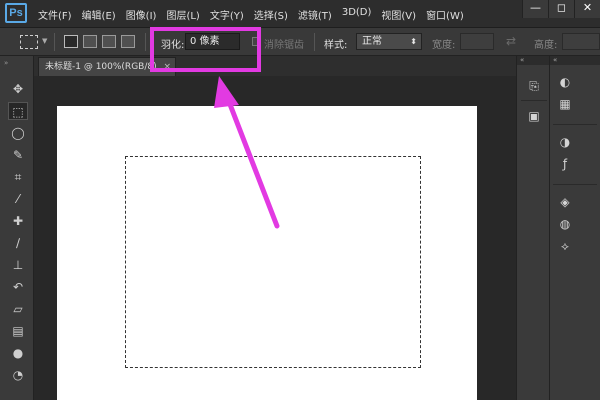  What do you see at coordinates (90, 41) in the screenshot?
I see `add-to-selection-button` at bounding box center [90, 41].